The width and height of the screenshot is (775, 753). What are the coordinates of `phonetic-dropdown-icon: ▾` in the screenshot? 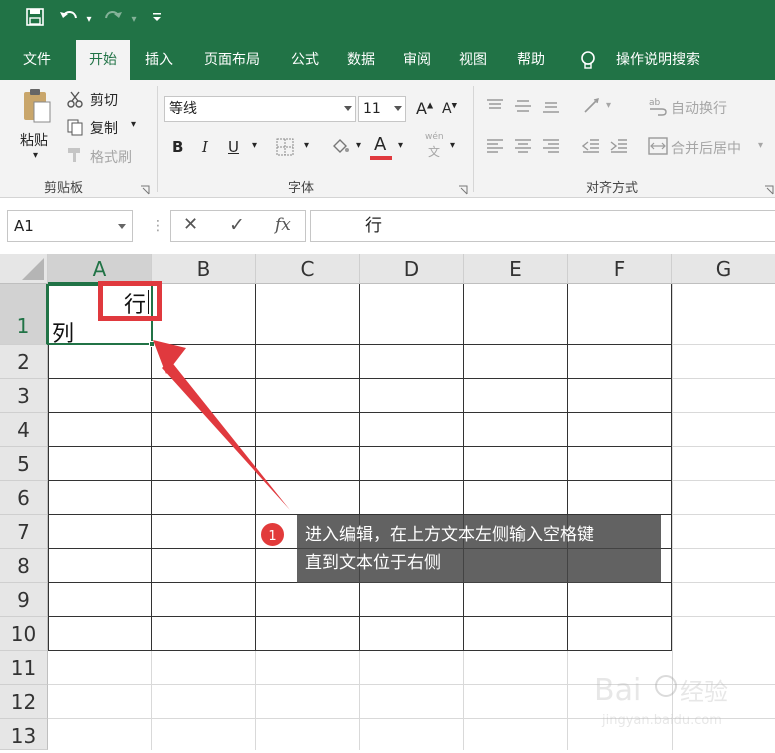 It's located at (452, 145).